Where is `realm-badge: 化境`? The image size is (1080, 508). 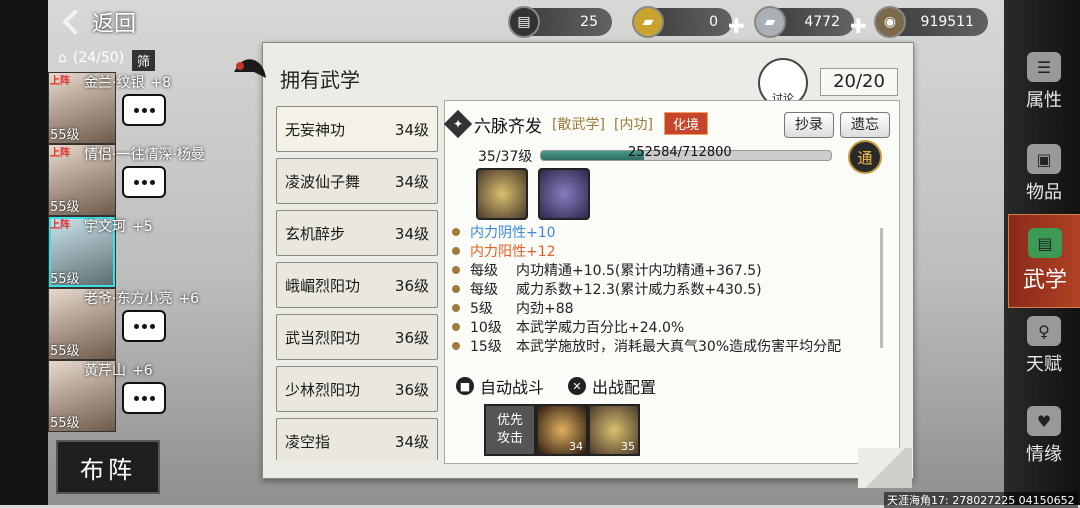 realm-badge: 化境 is located at coordinates (686, 123).